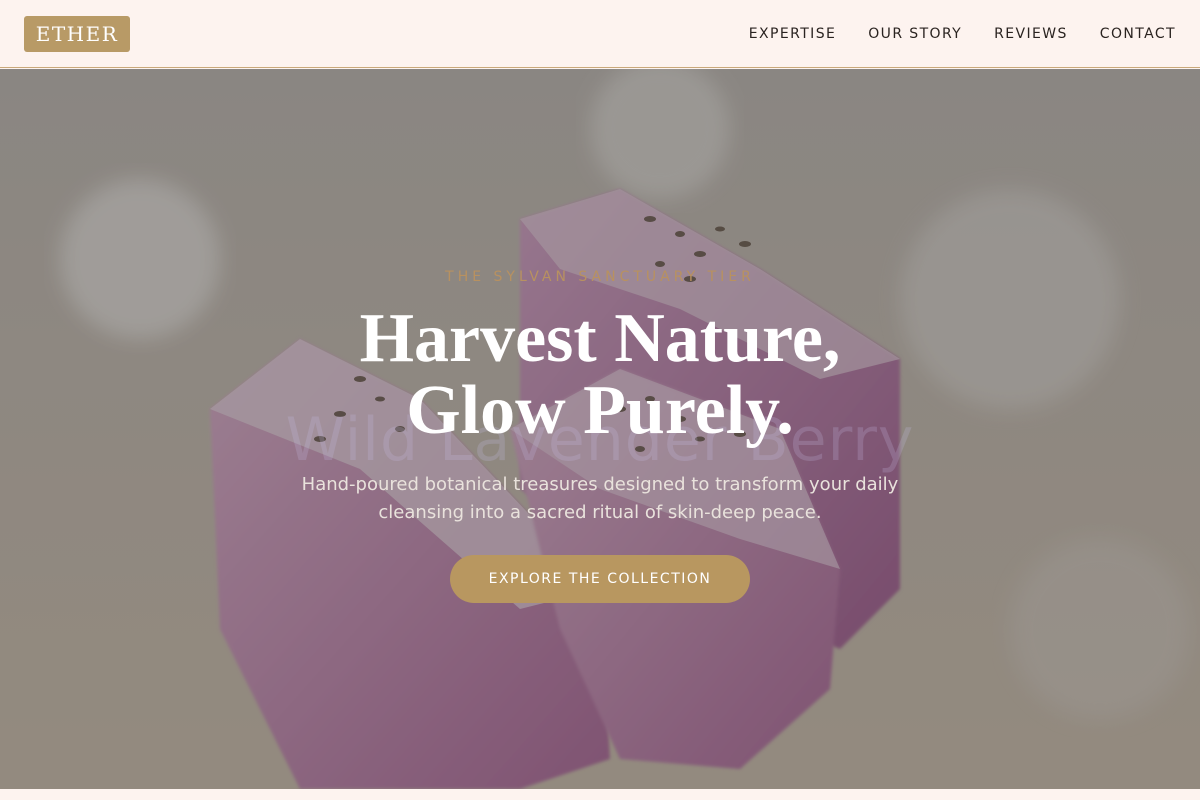 Image resolution: width=1200 pixels, height=800 pixels. I want to click on brand-logo: ETHER, so click(77, 33).